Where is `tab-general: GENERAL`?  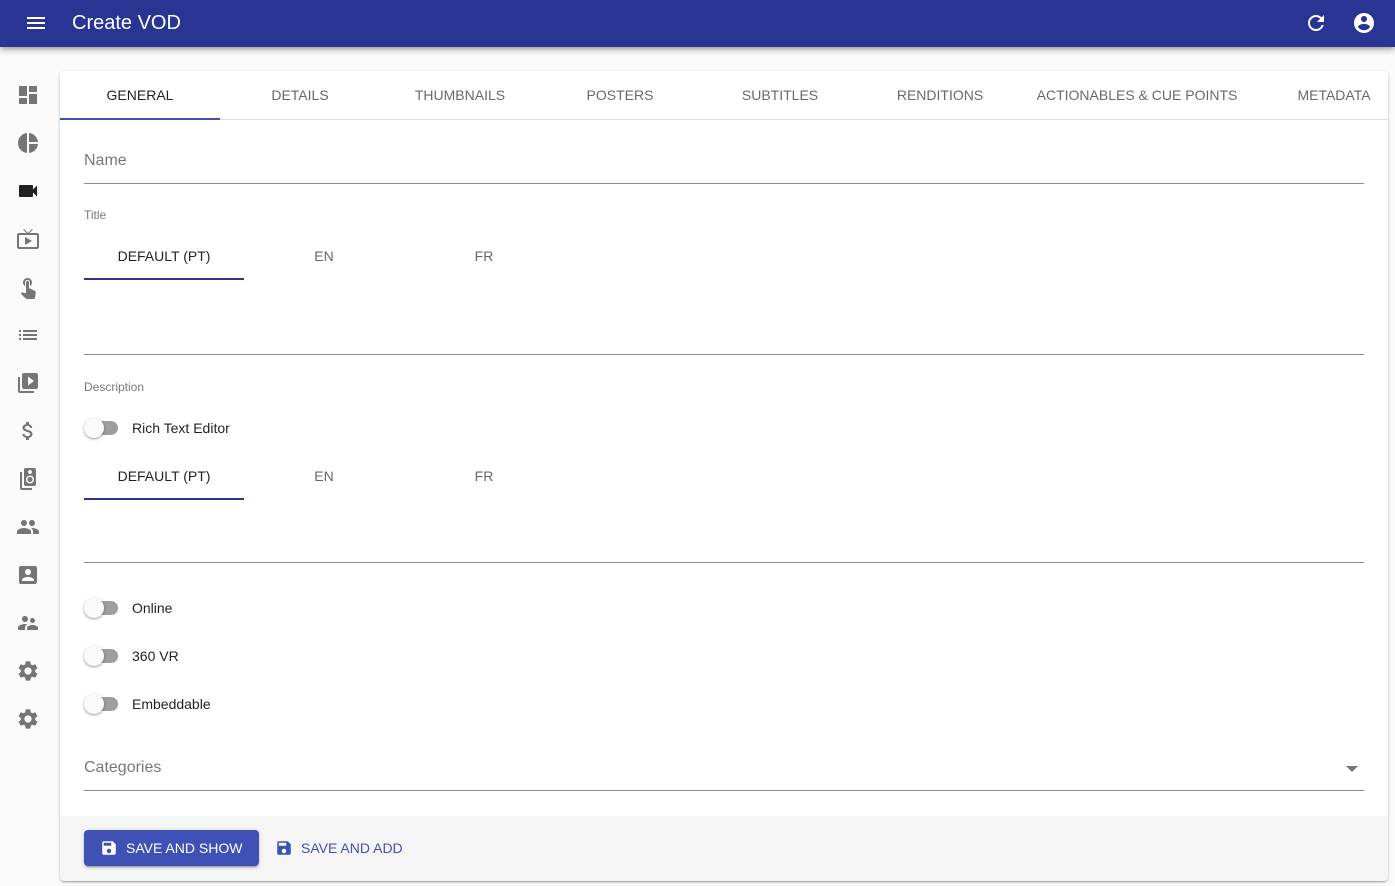 tab-general: GENERAL is located at coordinates (140, 95).